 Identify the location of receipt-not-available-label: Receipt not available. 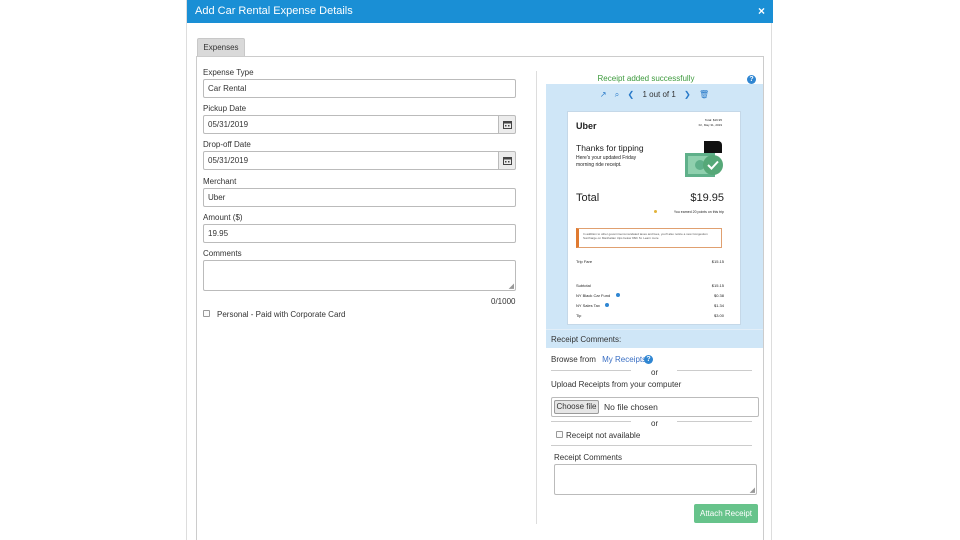
(603, 435).